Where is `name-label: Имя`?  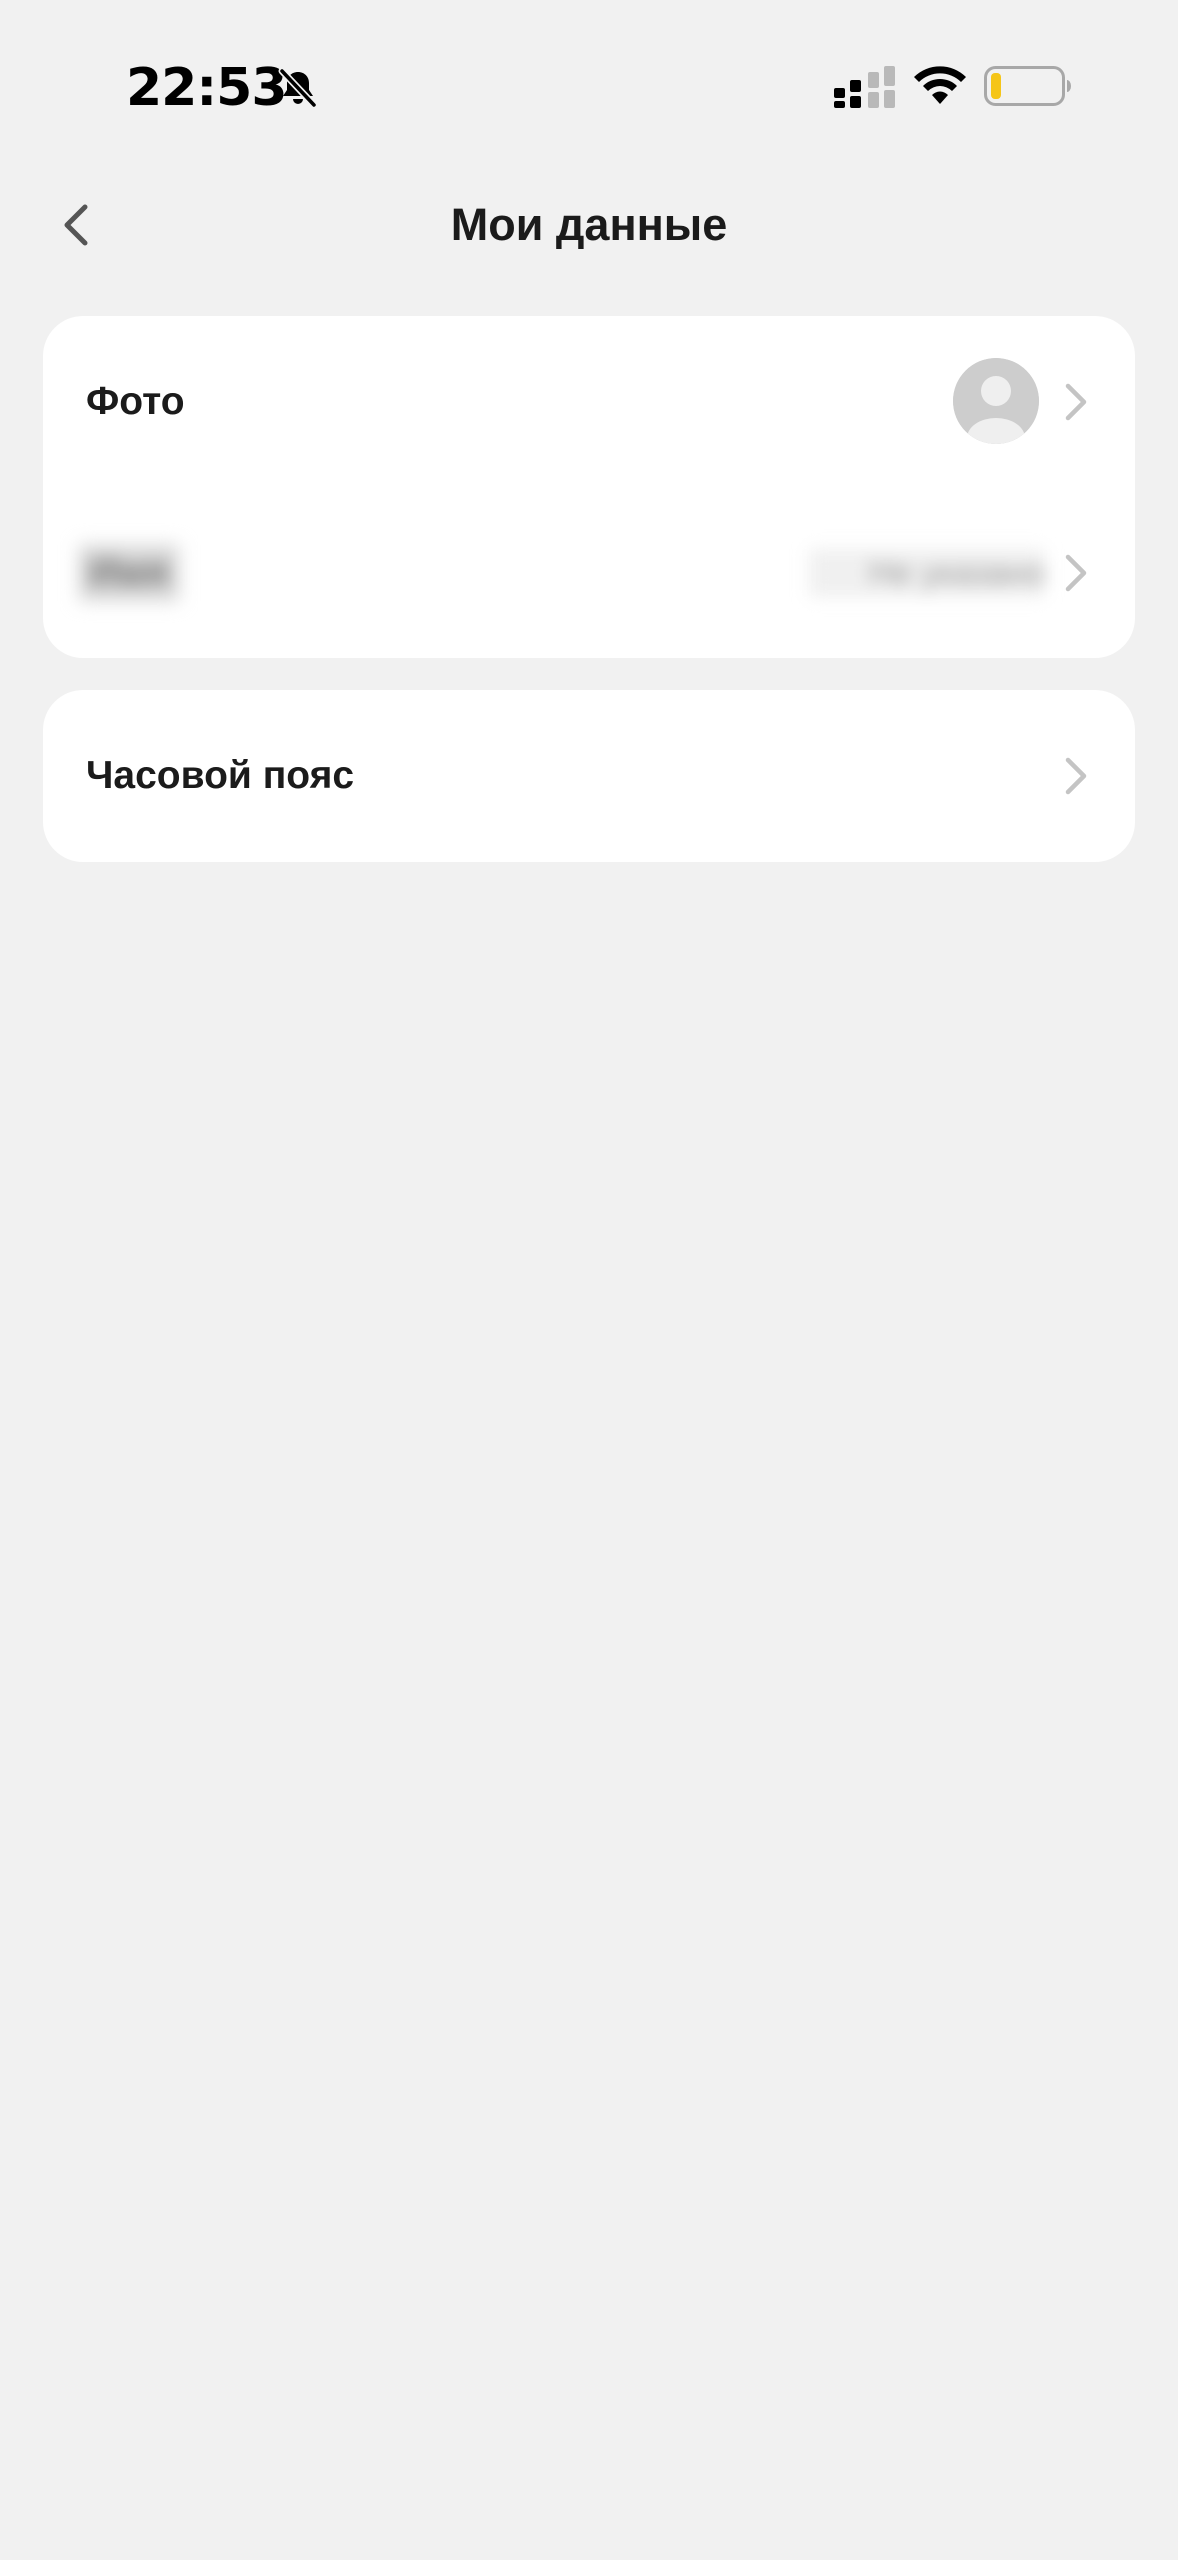
name-label: Имя is located at coordinates (129, 572).